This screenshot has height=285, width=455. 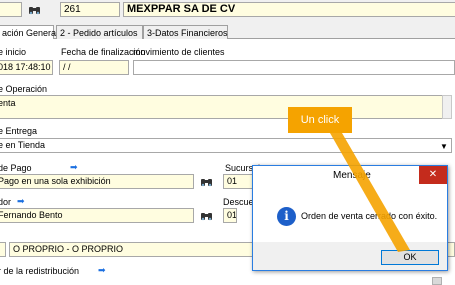 I want to click on corner-icon, so click(x=437, y=281).